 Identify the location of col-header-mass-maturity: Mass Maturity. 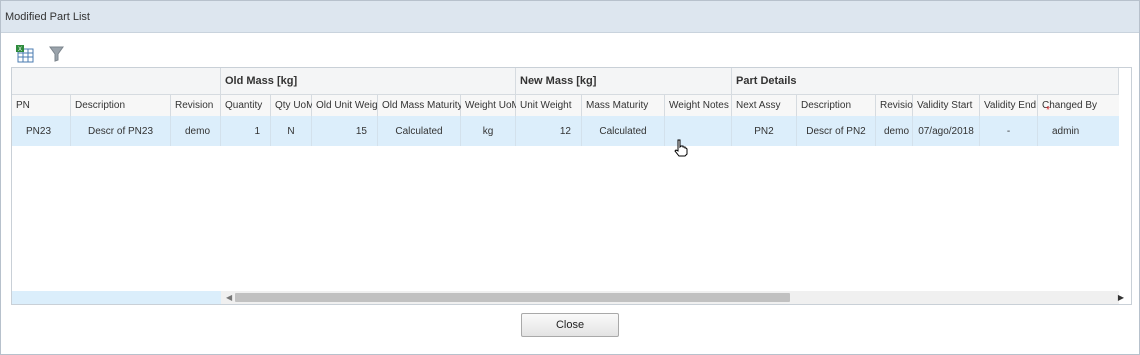
(623, 106).